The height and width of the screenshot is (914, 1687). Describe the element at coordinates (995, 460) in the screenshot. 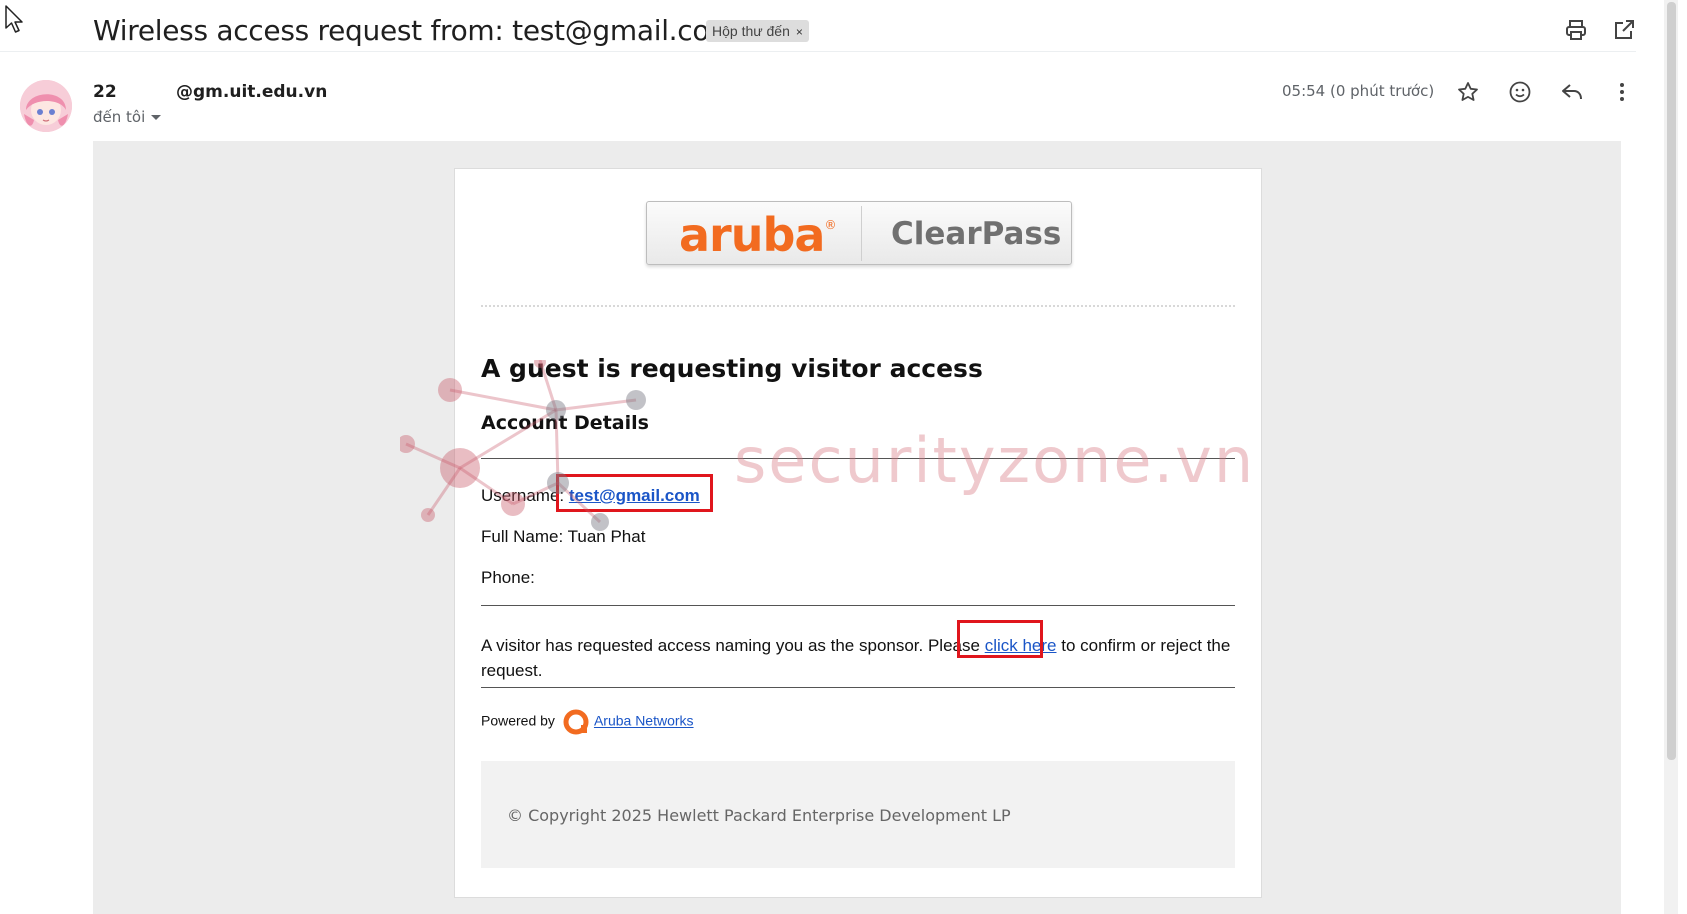

I see `watermark-text: securityzone.vn` at that location.